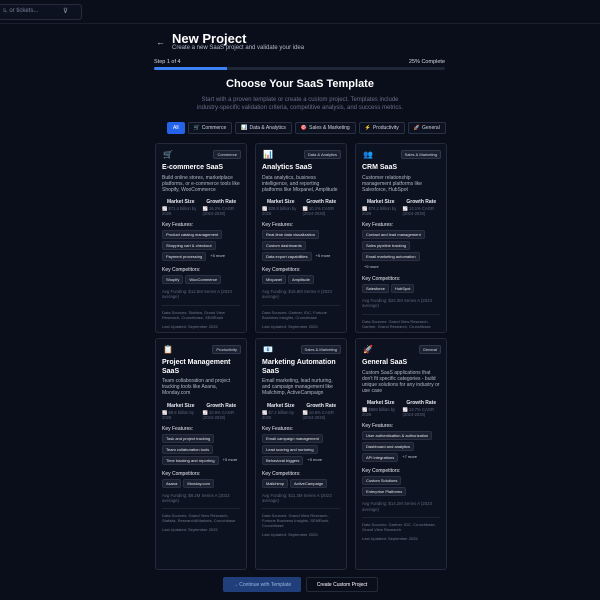 This screenshot has width=600, height=600. Describe the element at coordinates (167, 62) in the screenshot. I see `step-indicator: Step 1 of 4` at that location.